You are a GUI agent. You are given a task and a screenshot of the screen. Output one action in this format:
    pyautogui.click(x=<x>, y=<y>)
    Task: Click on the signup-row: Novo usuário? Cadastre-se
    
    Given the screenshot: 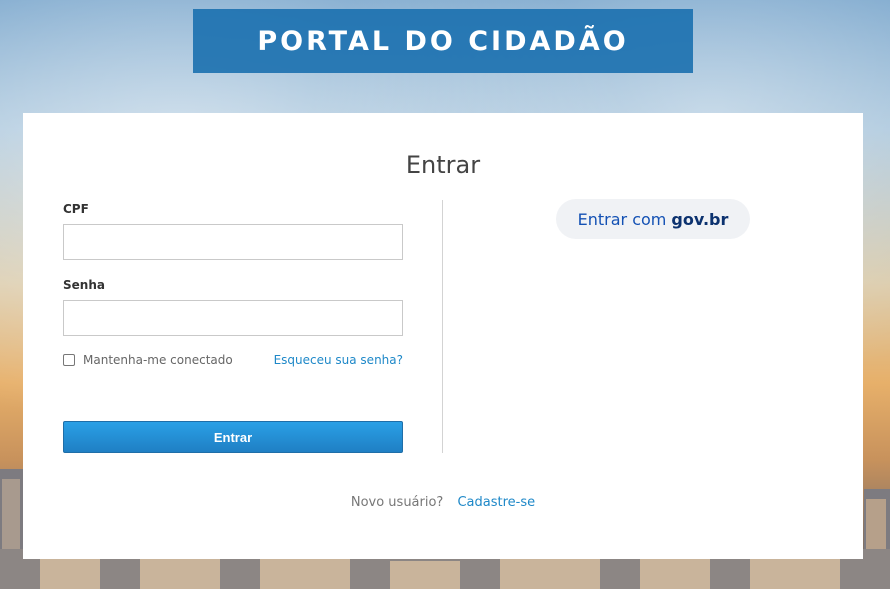 What is the action you would take?
    pyautogui.click(x=443, y=502)
    